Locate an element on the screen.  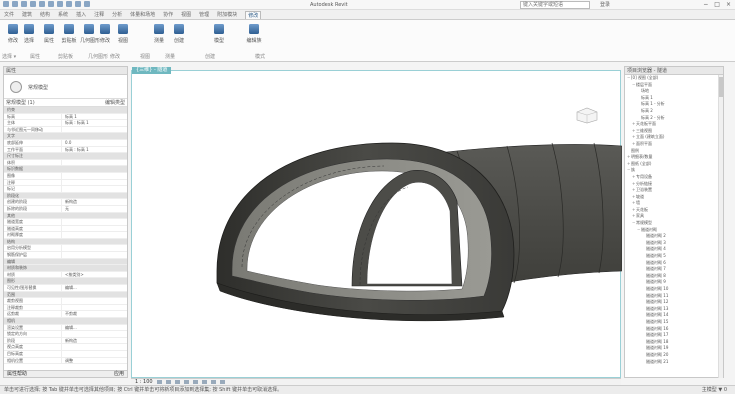
property-row: 工作平面 标高 : 标高 1 is located at coordinates (65, 150).